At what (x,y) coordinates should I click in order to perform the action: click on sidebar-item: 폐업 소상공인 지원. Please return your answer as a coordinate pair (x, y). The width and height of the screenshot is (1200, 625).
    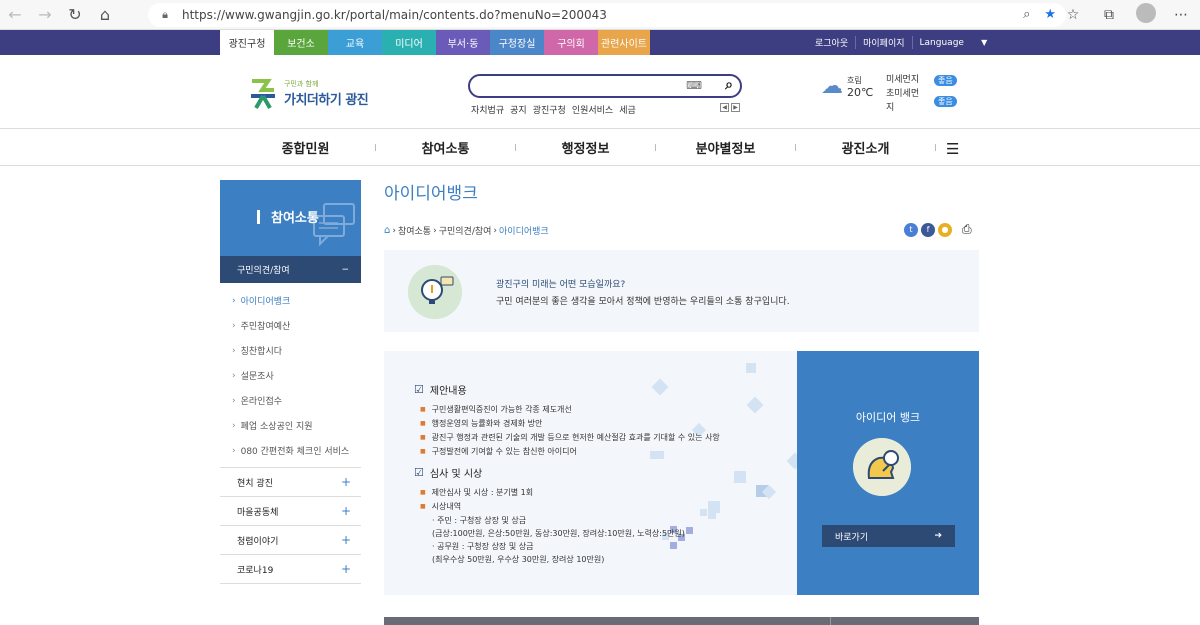
    Looking at the image, I should click on (290, 425).